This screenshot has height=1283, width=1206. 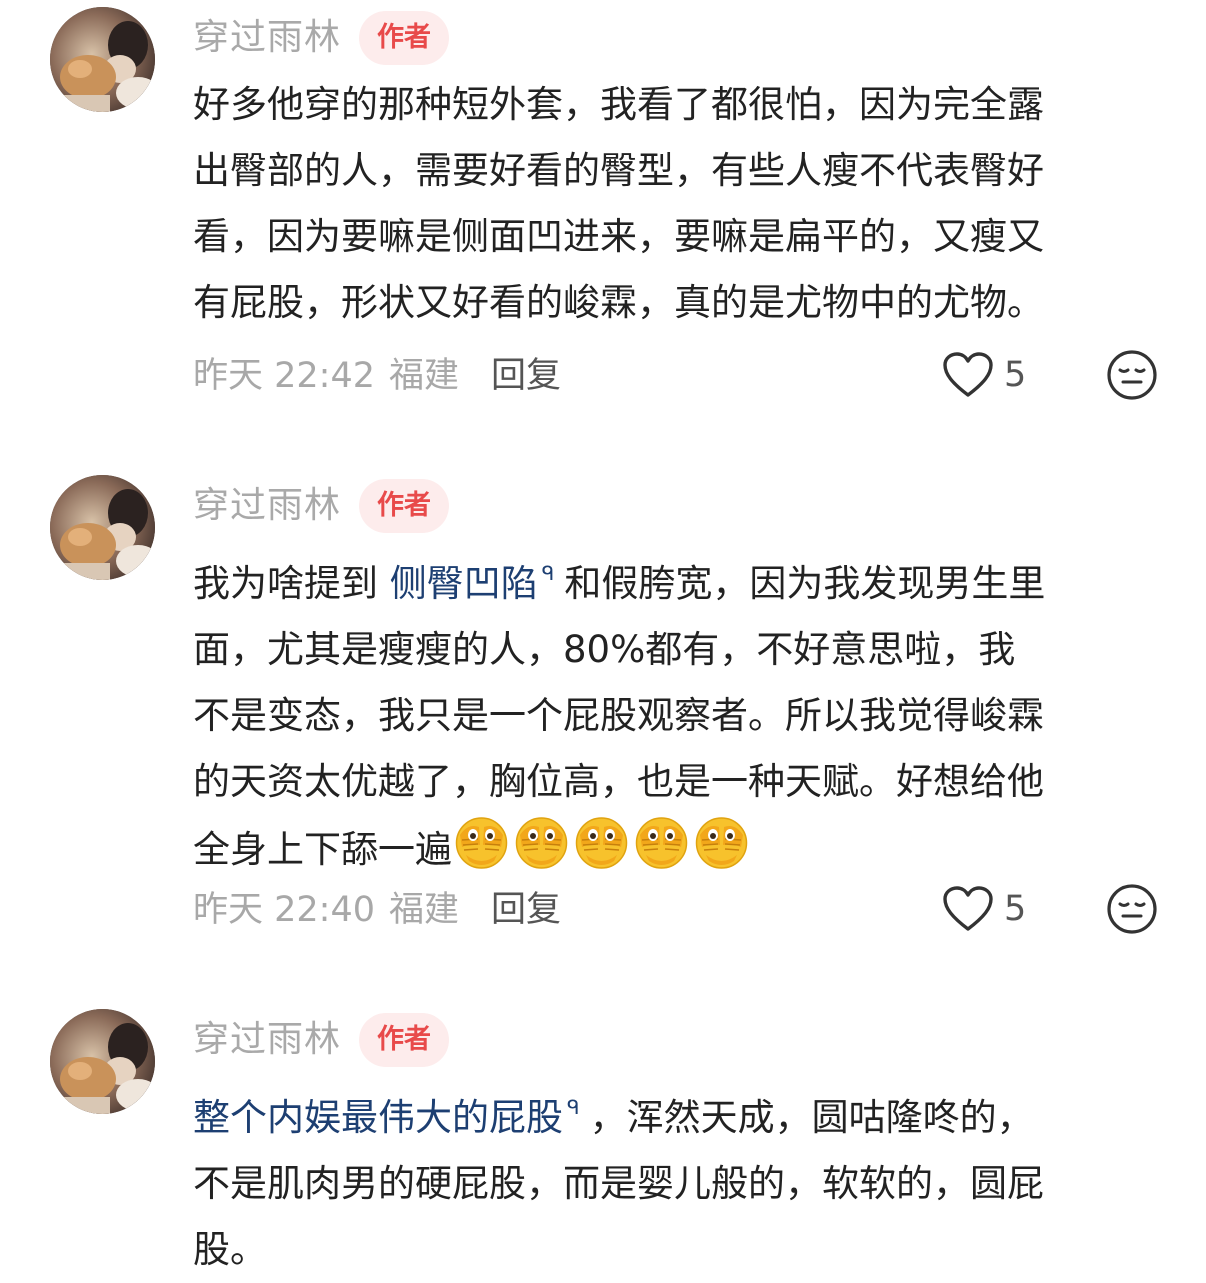 I want to click on comment-text-segment: 和假胯宽，因为我发现男生里, so click(x=805, y=583).